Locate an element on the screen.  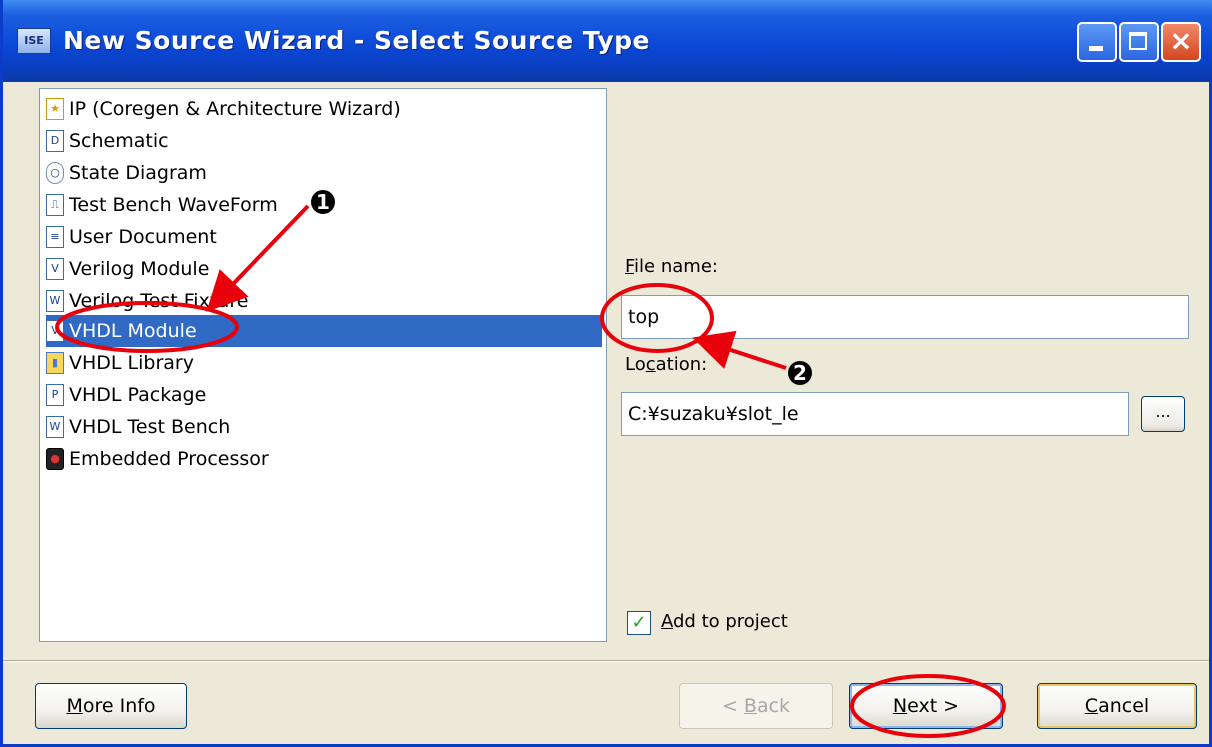
ise-app-icon: ISE is located at coordinates (34, 41).